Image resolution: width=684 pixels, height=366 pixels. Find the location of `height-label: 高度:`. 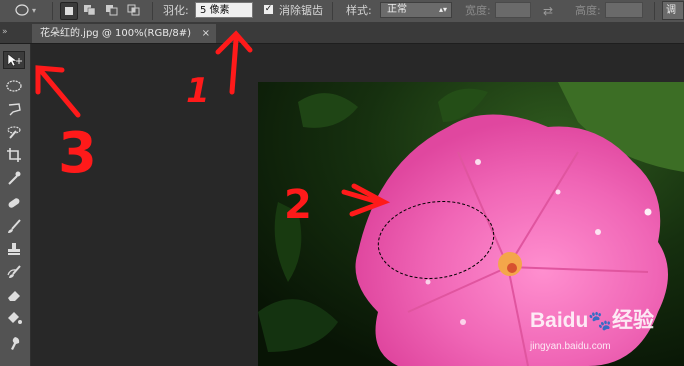

height-label: 高度: is located at coordinates (588, 10).